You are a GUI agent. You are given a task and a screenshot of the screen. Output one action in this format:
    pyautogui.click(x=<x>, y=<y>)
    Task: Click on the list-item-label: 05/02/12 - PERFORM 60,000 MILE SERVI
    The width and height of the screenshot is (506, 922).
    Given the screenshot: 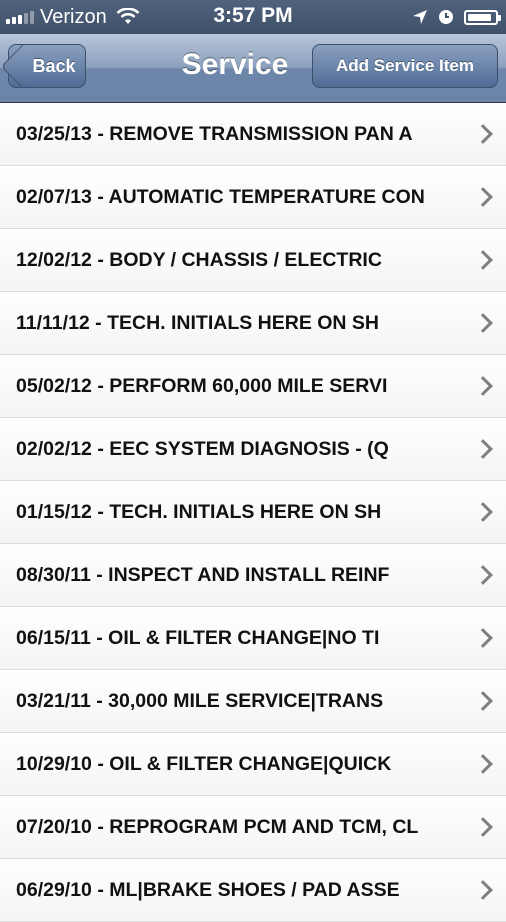 What is the action you would take?
    pyautogui.click(x=202, y=386)
    